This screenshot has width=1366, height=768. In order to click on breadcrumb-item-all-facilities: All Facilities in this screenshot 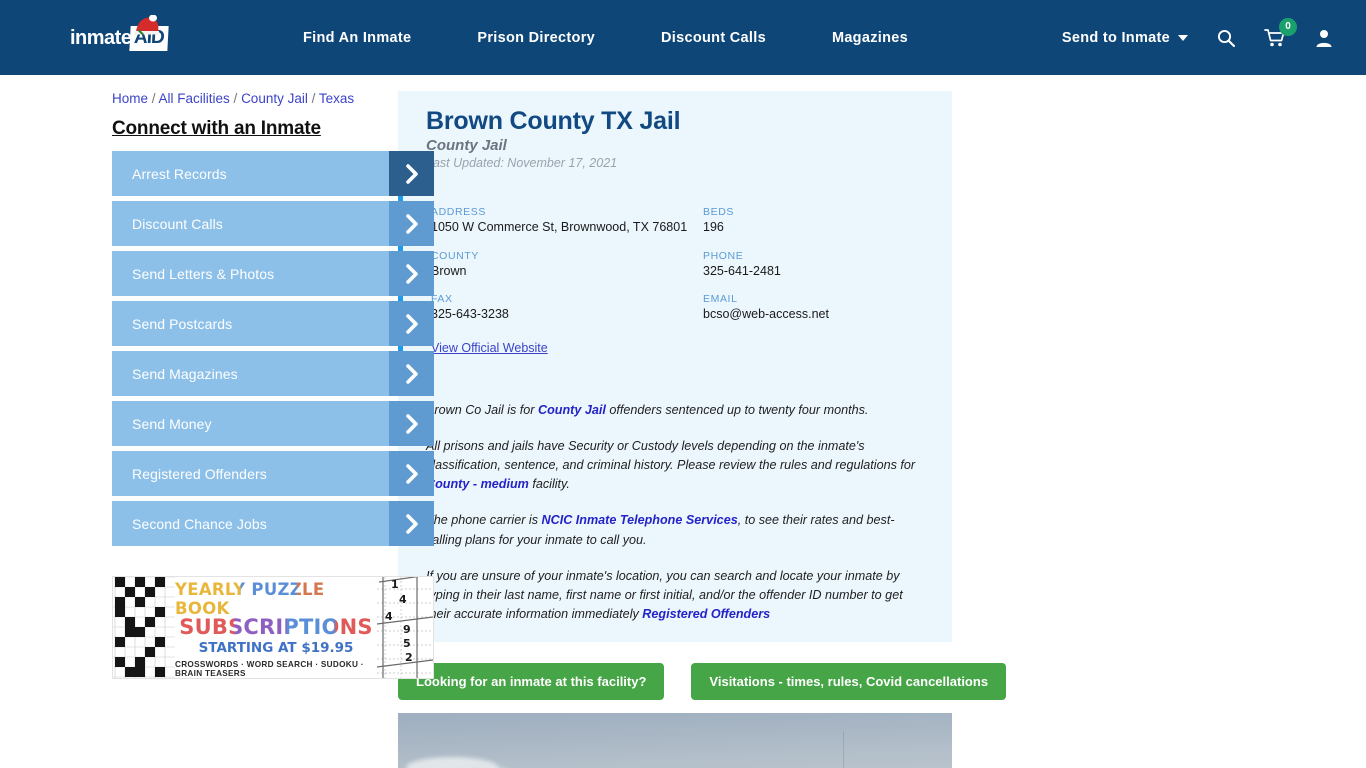, I will do `click(194, 98)`.